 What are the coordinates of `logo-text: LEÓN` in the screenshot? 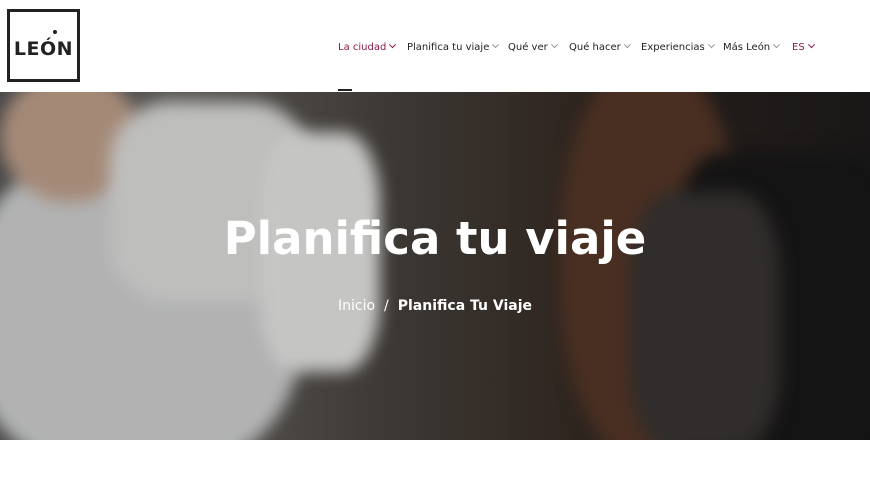 It's located at (43, 49).